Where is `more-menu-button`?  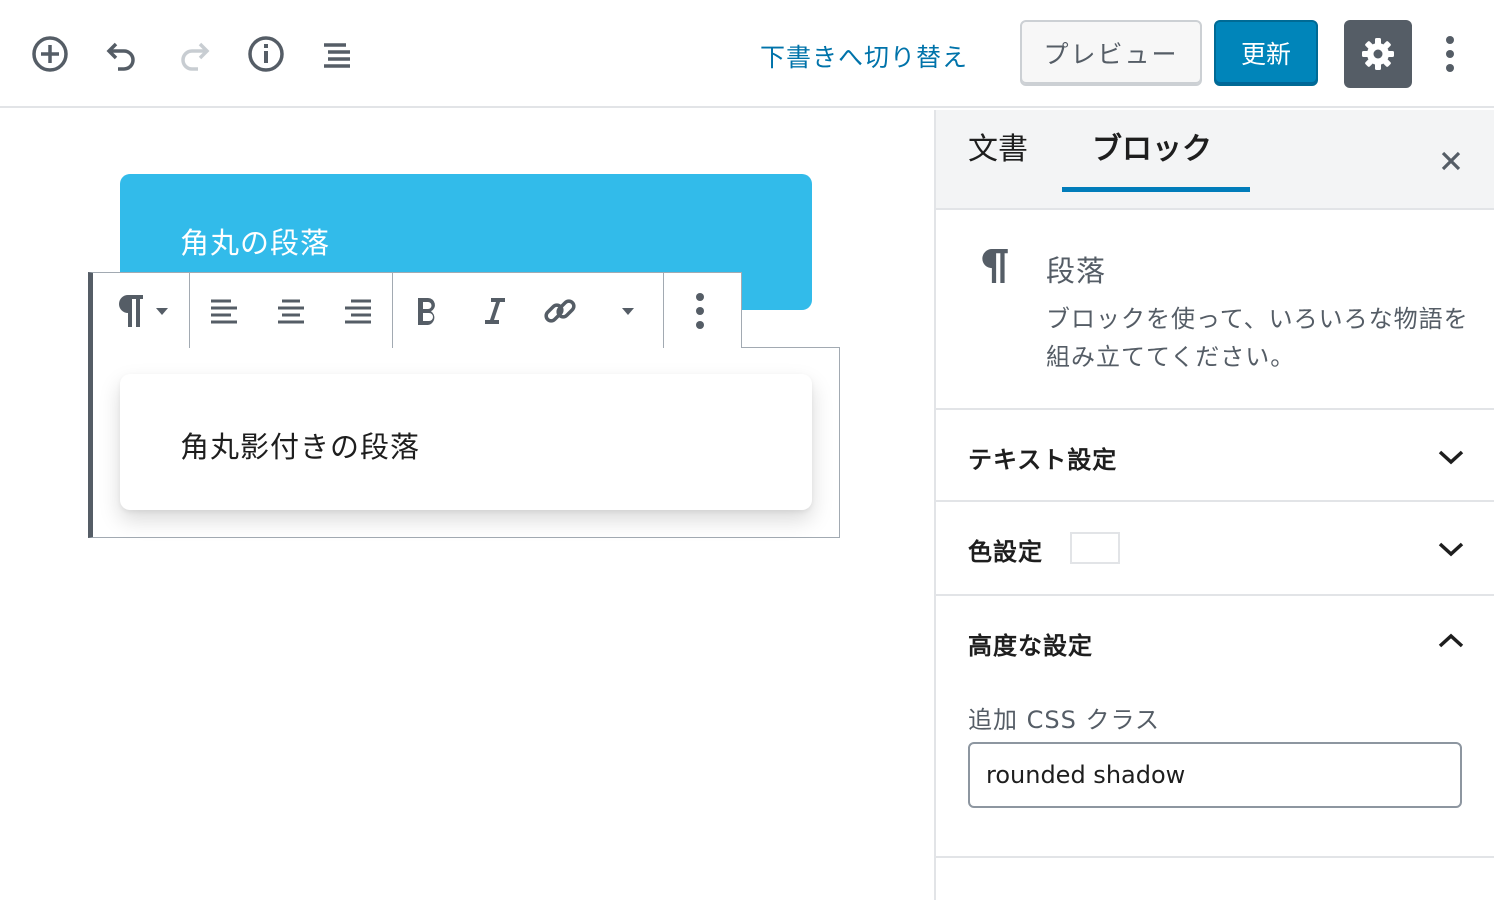
more-menu-button is located at coordinates (1450, 54).